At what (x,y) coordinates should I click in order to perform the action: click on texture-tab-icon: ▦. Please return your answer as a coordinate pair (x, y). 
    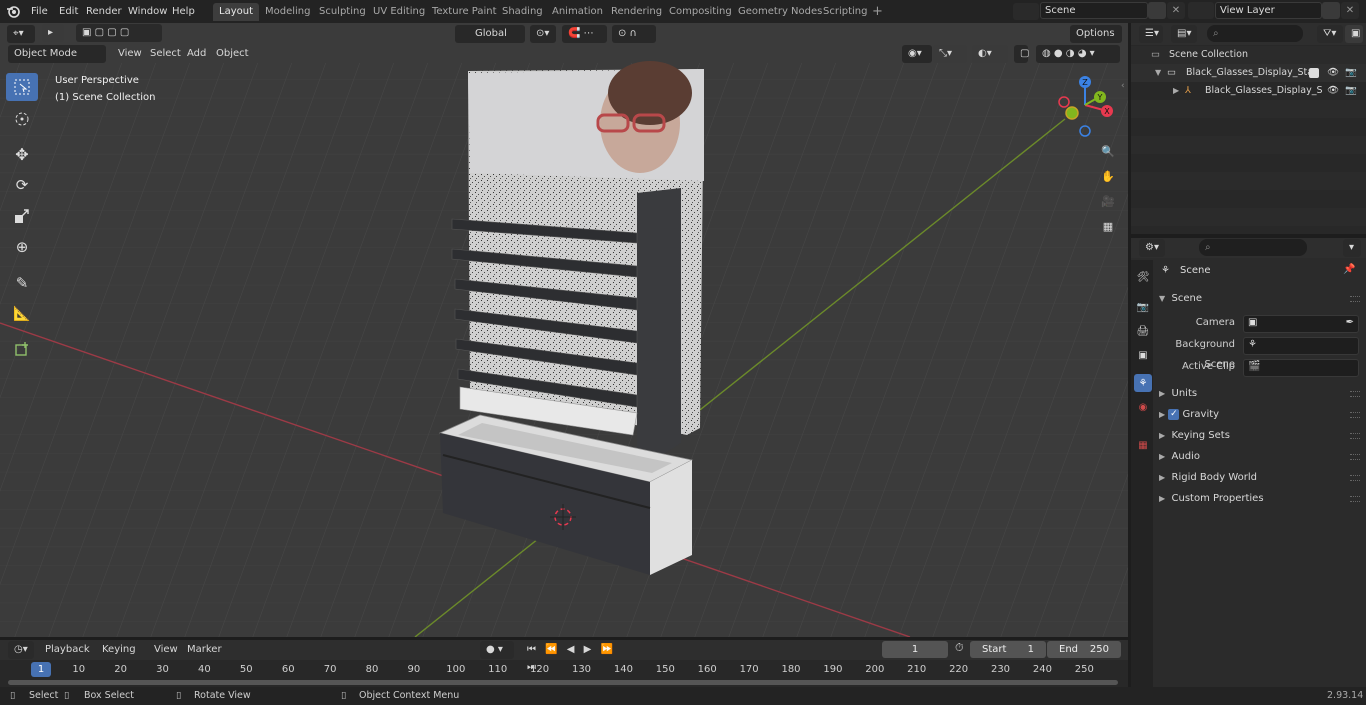
    Looking at the image, I should click on (1143, 445).